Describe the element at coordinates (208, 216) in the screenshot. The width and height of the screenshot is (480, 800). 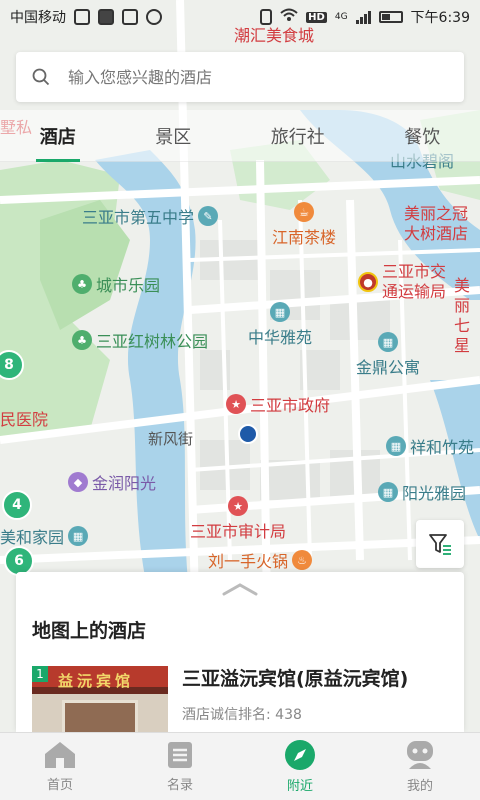
I see `school-icon: ✎` at that location.